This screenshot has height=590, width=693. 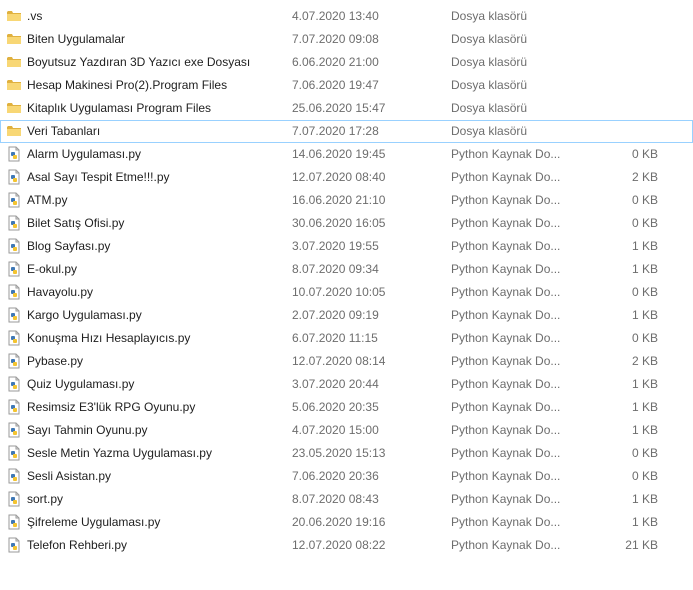 I want to click on file-name: ATM.py, so click(x=47, y=200).